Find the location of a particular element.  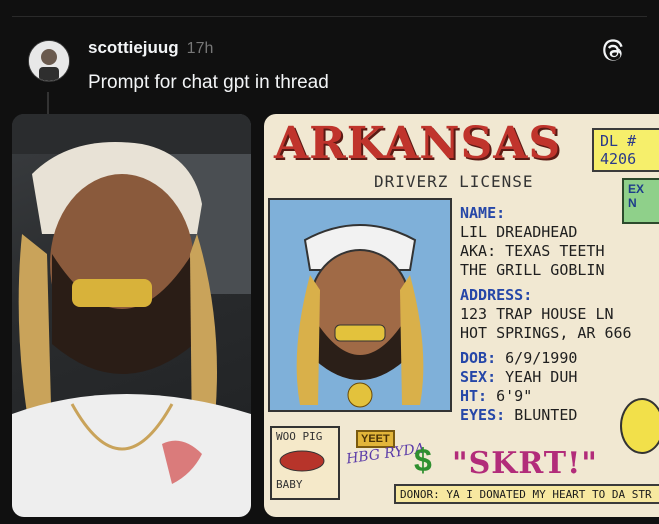

exp-value: N is located at coordinates (632, 203).